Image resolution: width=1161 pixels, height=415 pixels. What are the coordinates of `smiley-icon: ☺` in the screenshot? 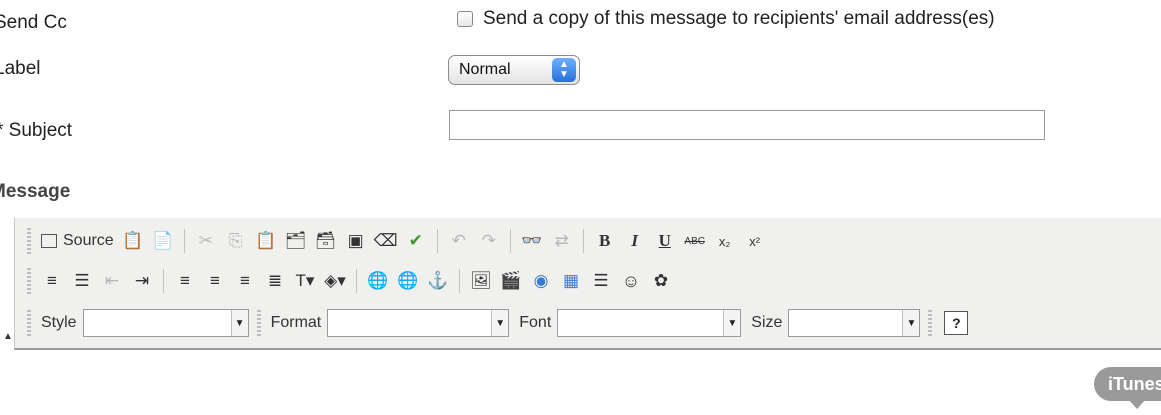 It's located at (631, 281).